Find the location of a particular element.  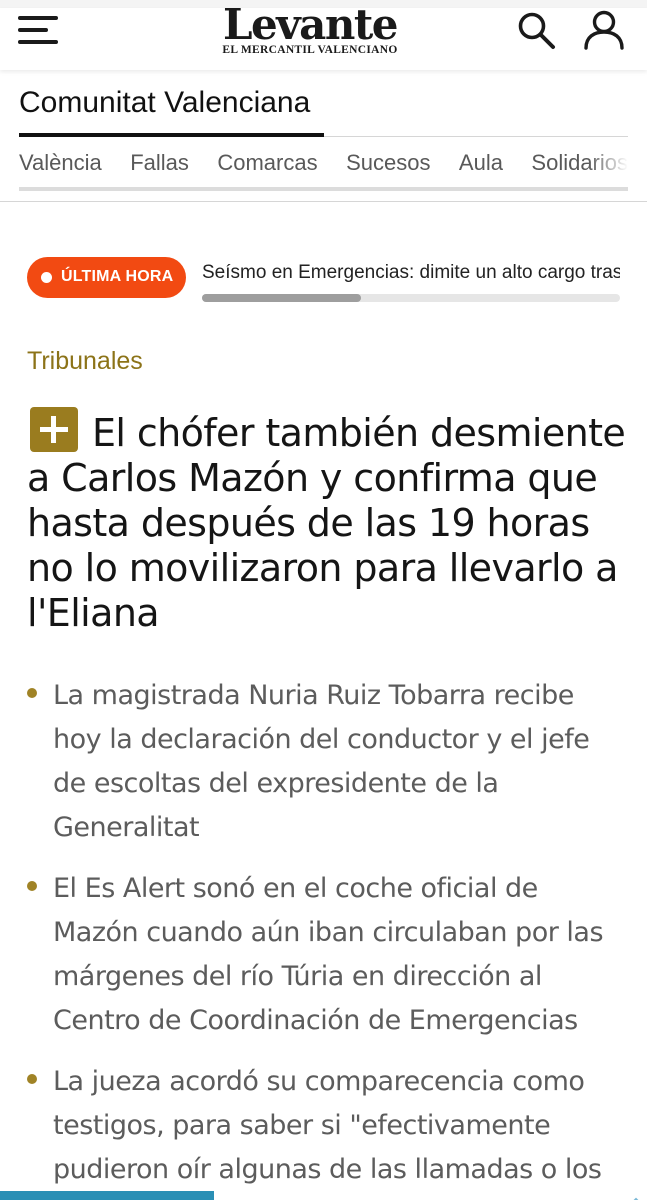

subnav-item-sucesos: Sucesos is located at coordinates (388, 163).